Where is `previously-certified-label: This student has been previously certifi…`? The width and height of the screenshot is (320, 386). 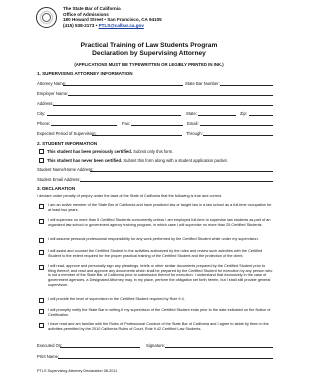 previously-certified-label: This student has been previously certifi… is located at coordinates (110, 151).